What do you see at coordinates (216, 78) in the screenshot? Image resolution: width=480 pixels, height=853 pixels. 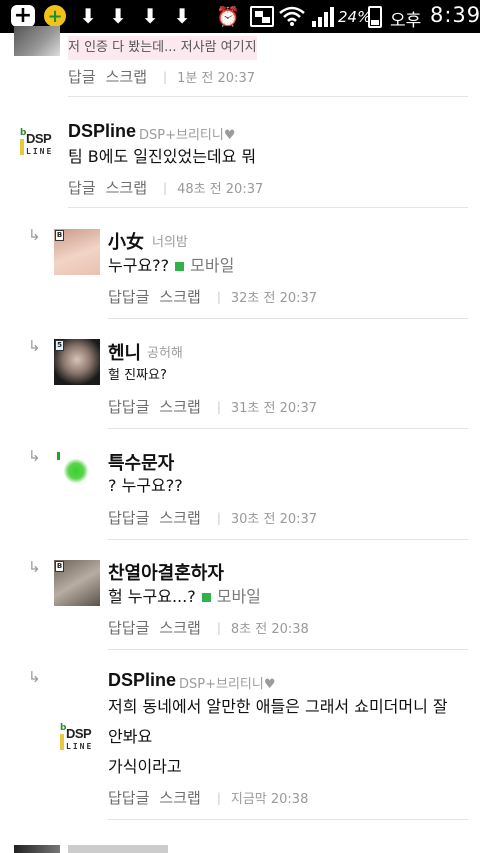 I see `comment-time: 1분 전 20:37` at bounding box center [216, 78].